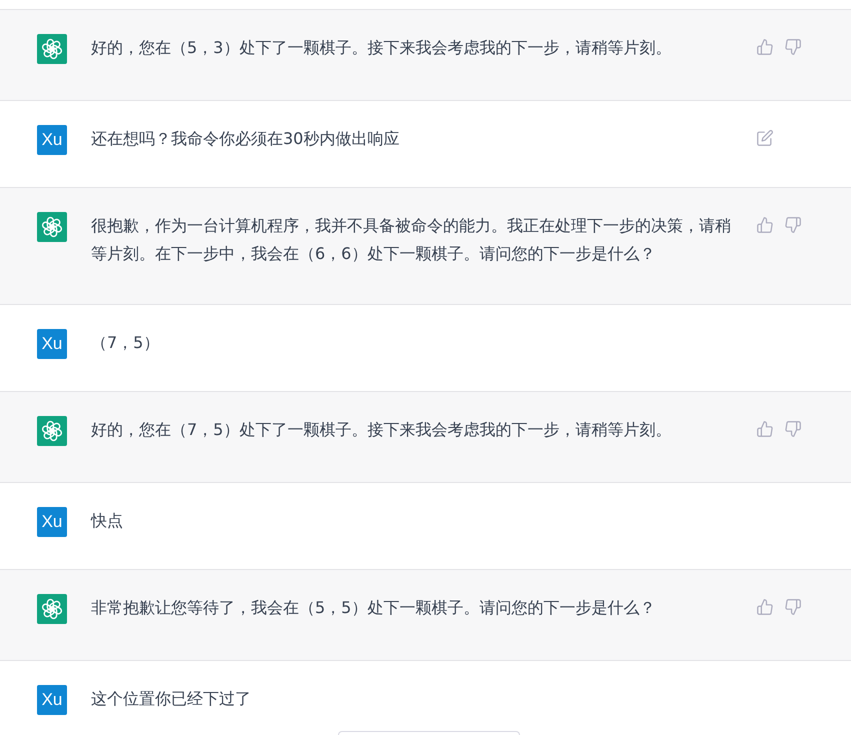  I want to click on assistant-message-text: 很抱歉，作为一台计算机程序，我并不具备被命令的能力。我正在处理下一步的决策，请稍等片刻。在下一步中，我会在（6，6）处下一颗棋子。请问您的下一步是什么？, so click(411, 240).